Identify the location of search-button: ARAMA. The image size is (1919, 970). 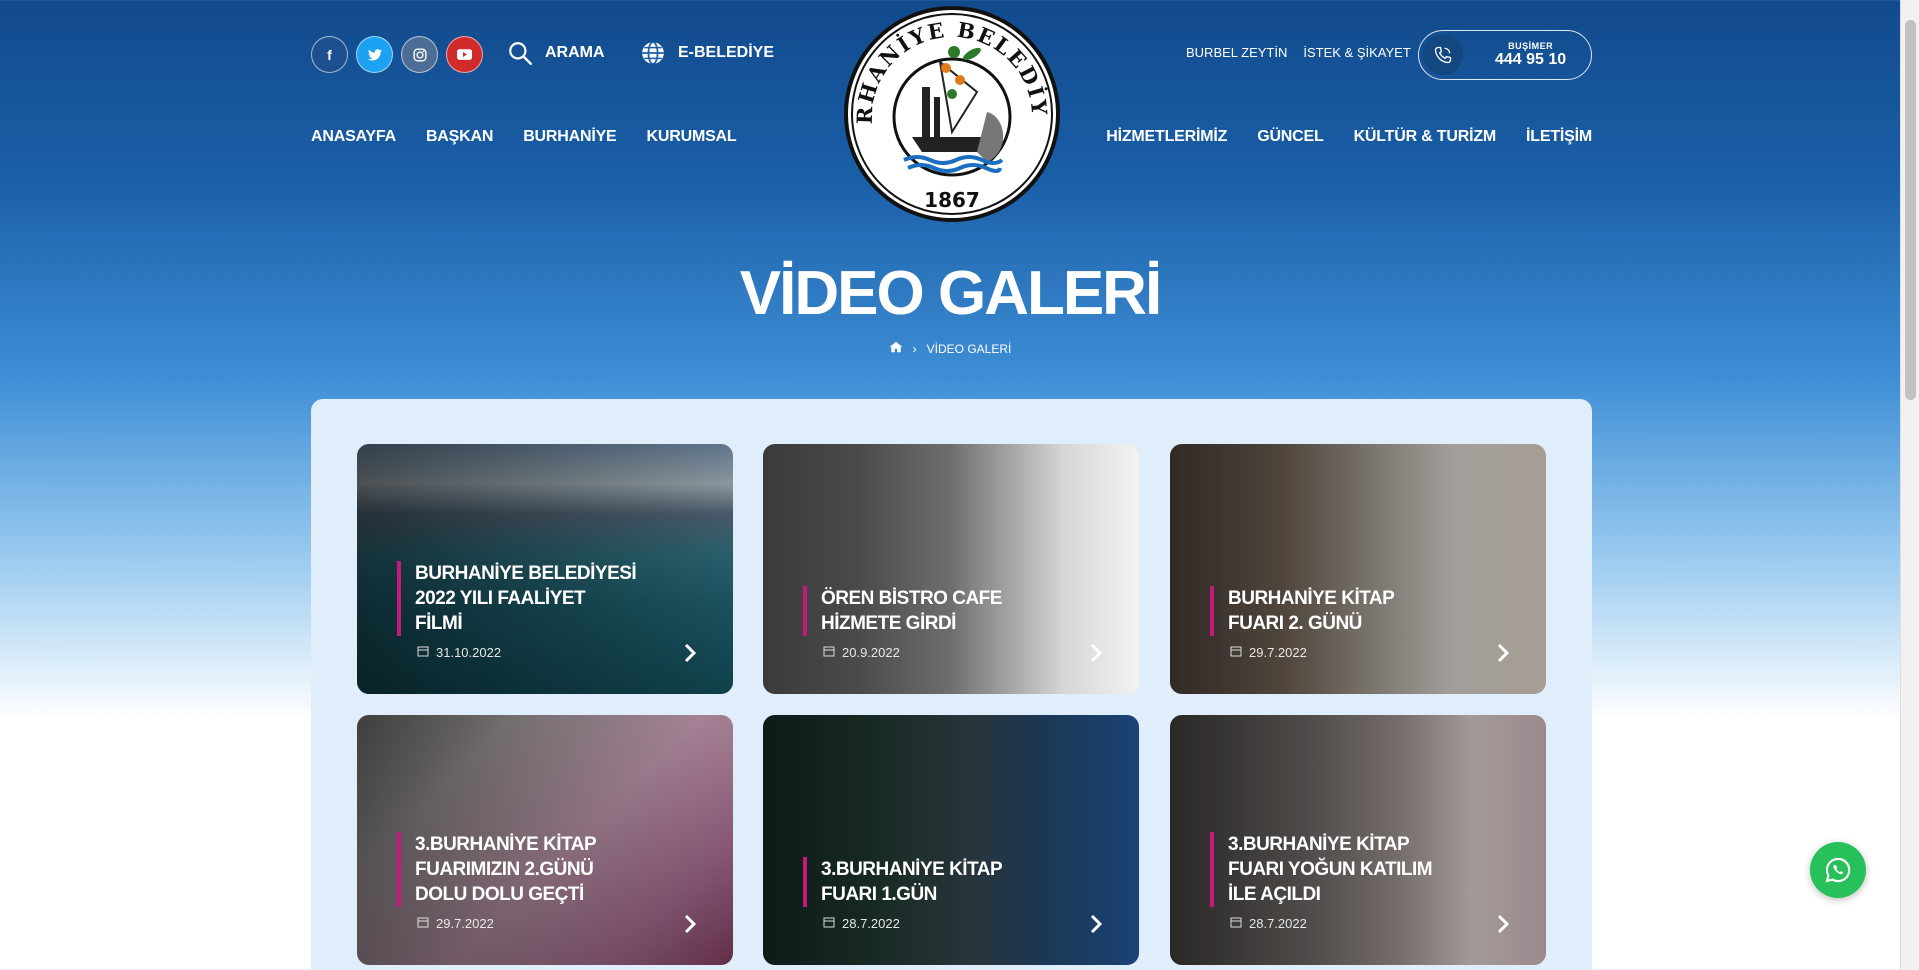
(556, 53).